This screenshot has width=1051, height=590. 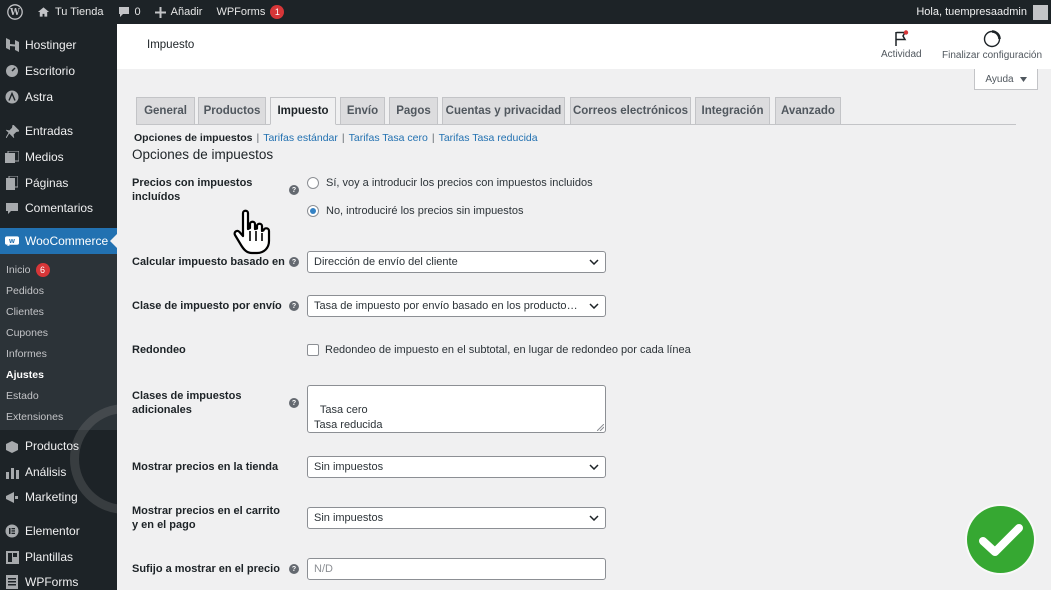 I want to click on products-icon, so click(x=12, y=446).